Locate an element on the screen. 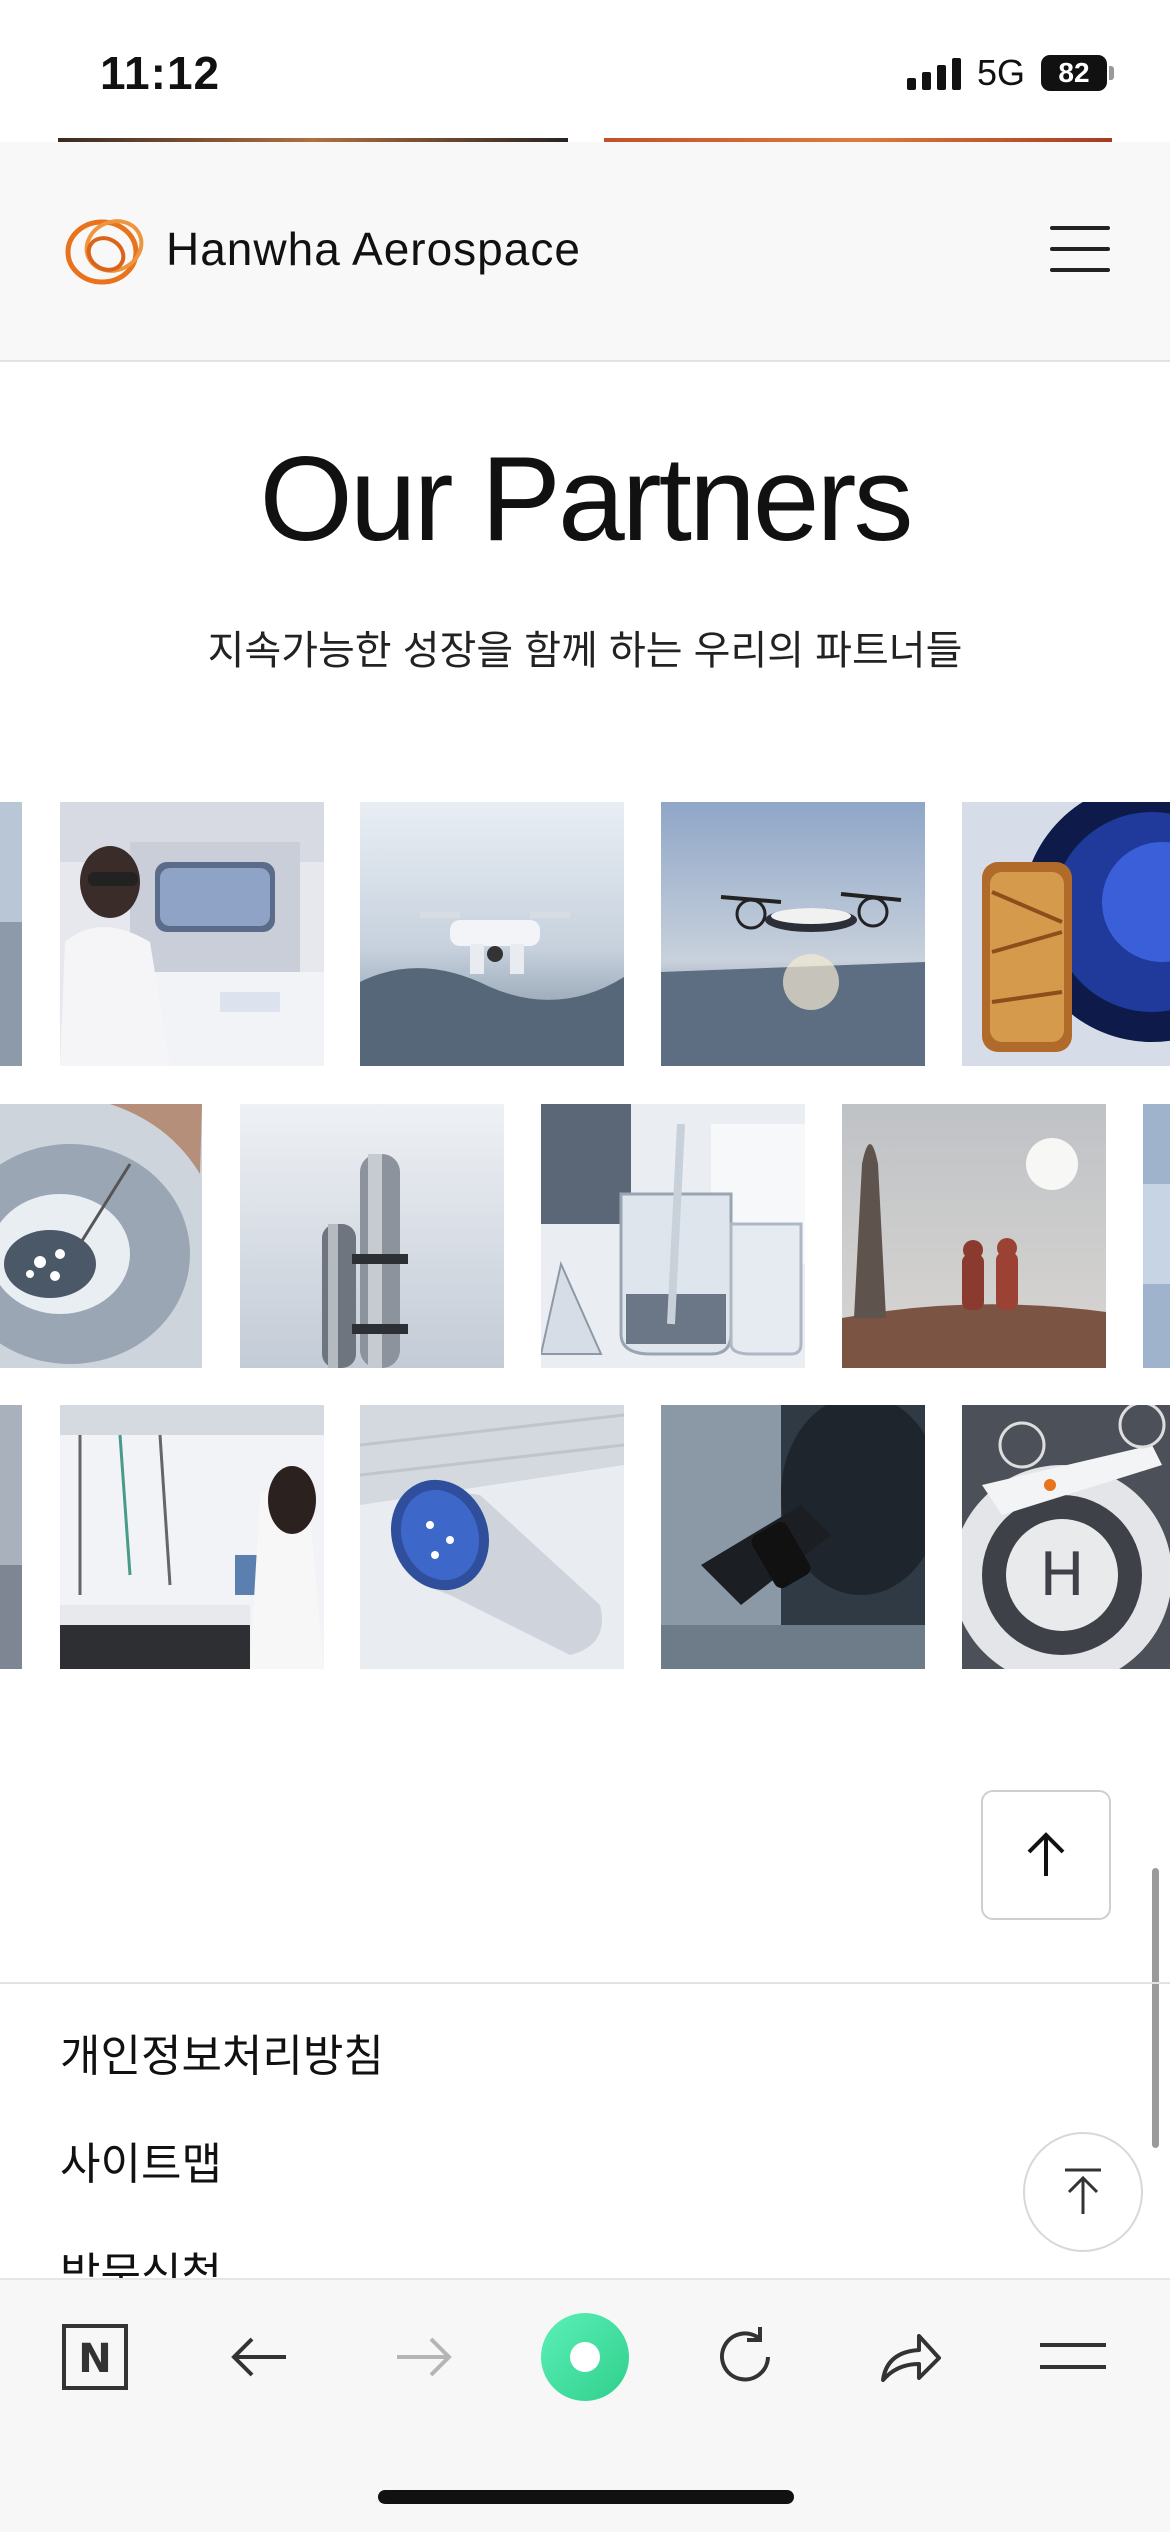 The width and height of the screenshot is (1170, 2532). share-button is located at coordinates (910, 2357).